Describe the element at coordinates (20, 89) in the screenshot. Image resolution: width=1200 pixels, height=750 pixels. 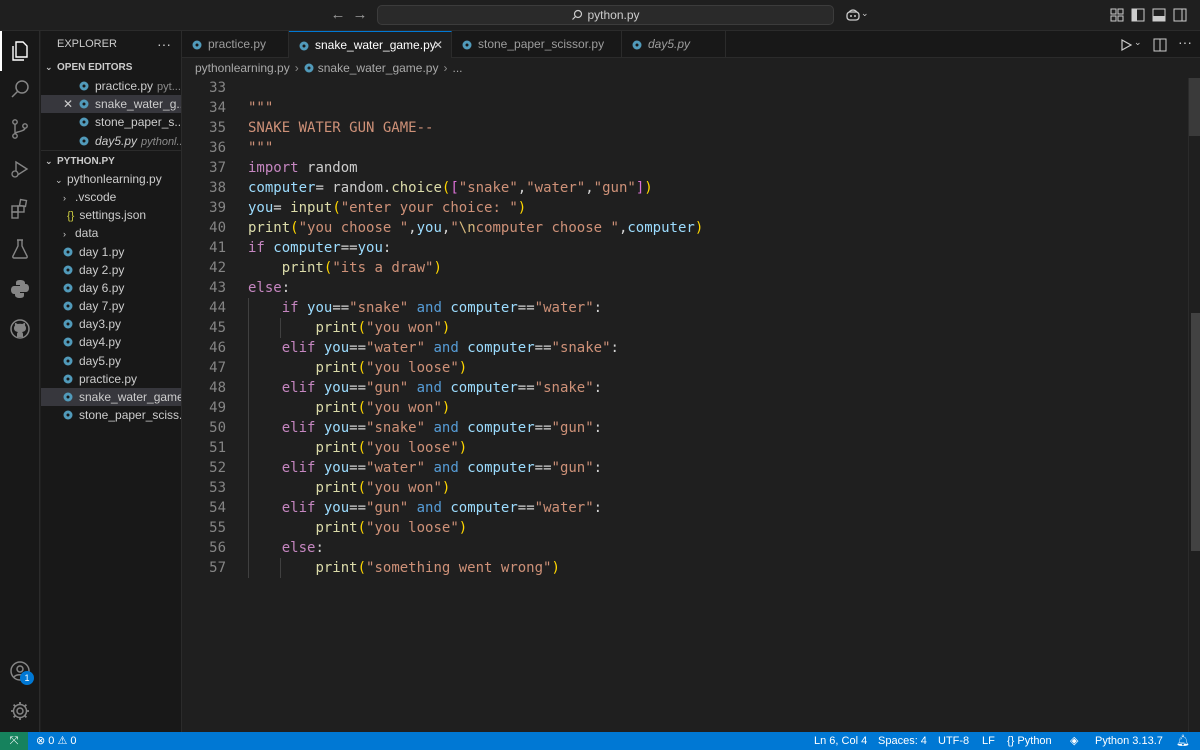
I see `search-icon` at that location.